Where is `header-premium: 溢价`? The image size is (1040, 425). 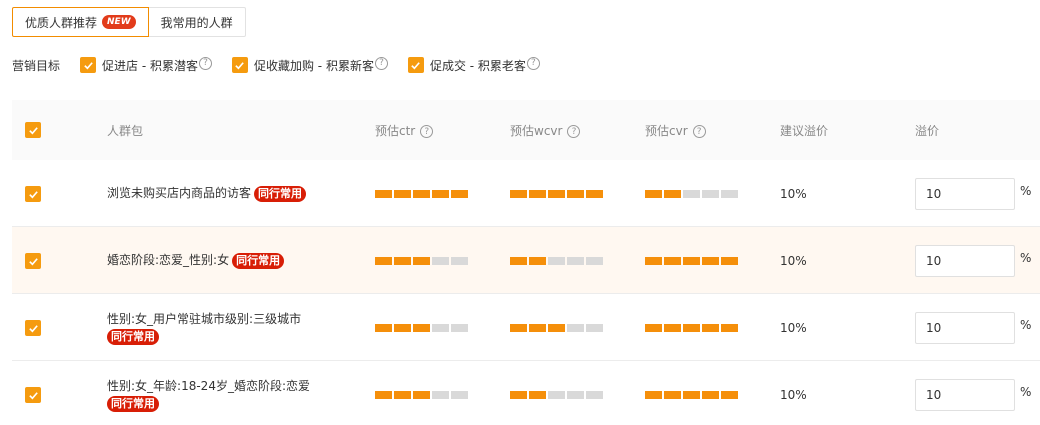
header-premium: 溢价 is located at coordinates (927, 131).